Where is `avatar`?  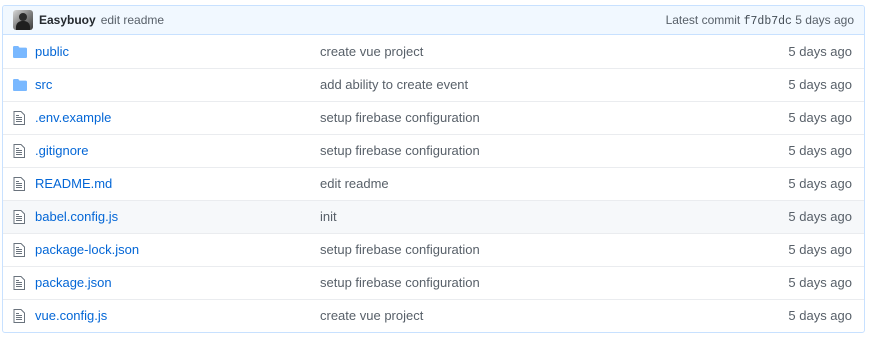
avatar is located at coordinates (23, 20).